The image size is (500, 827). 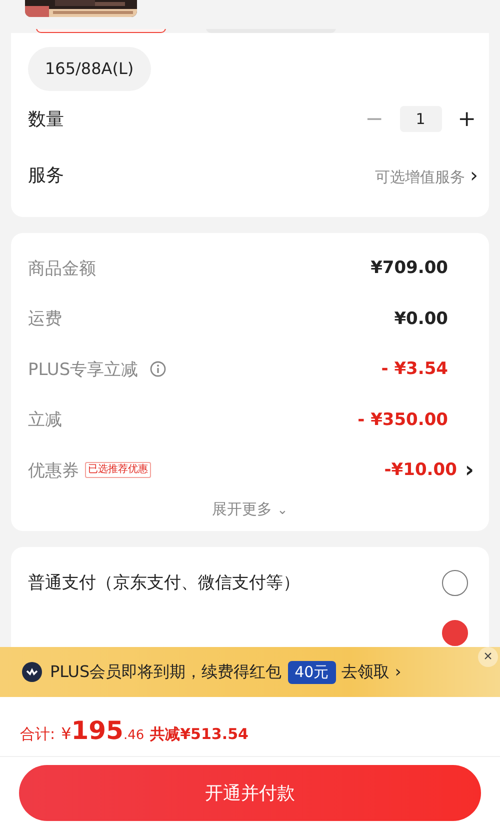 I want to click on pay-button: 开通并付款, so click(x=250, y=793).